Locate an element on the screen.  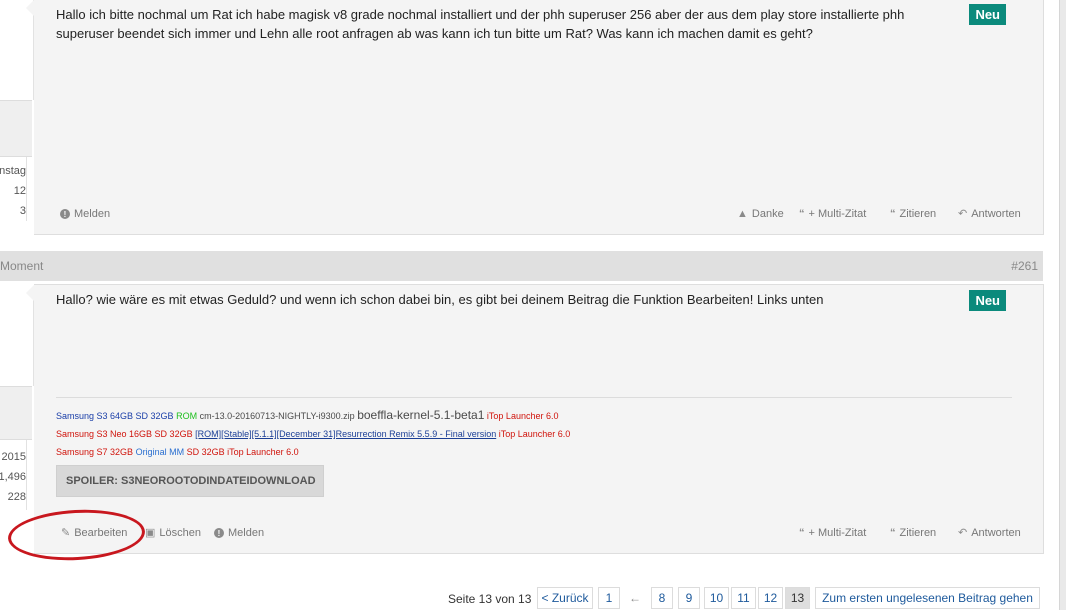
post2-quote-label: Zitieren is located at coordinates (918, 533).